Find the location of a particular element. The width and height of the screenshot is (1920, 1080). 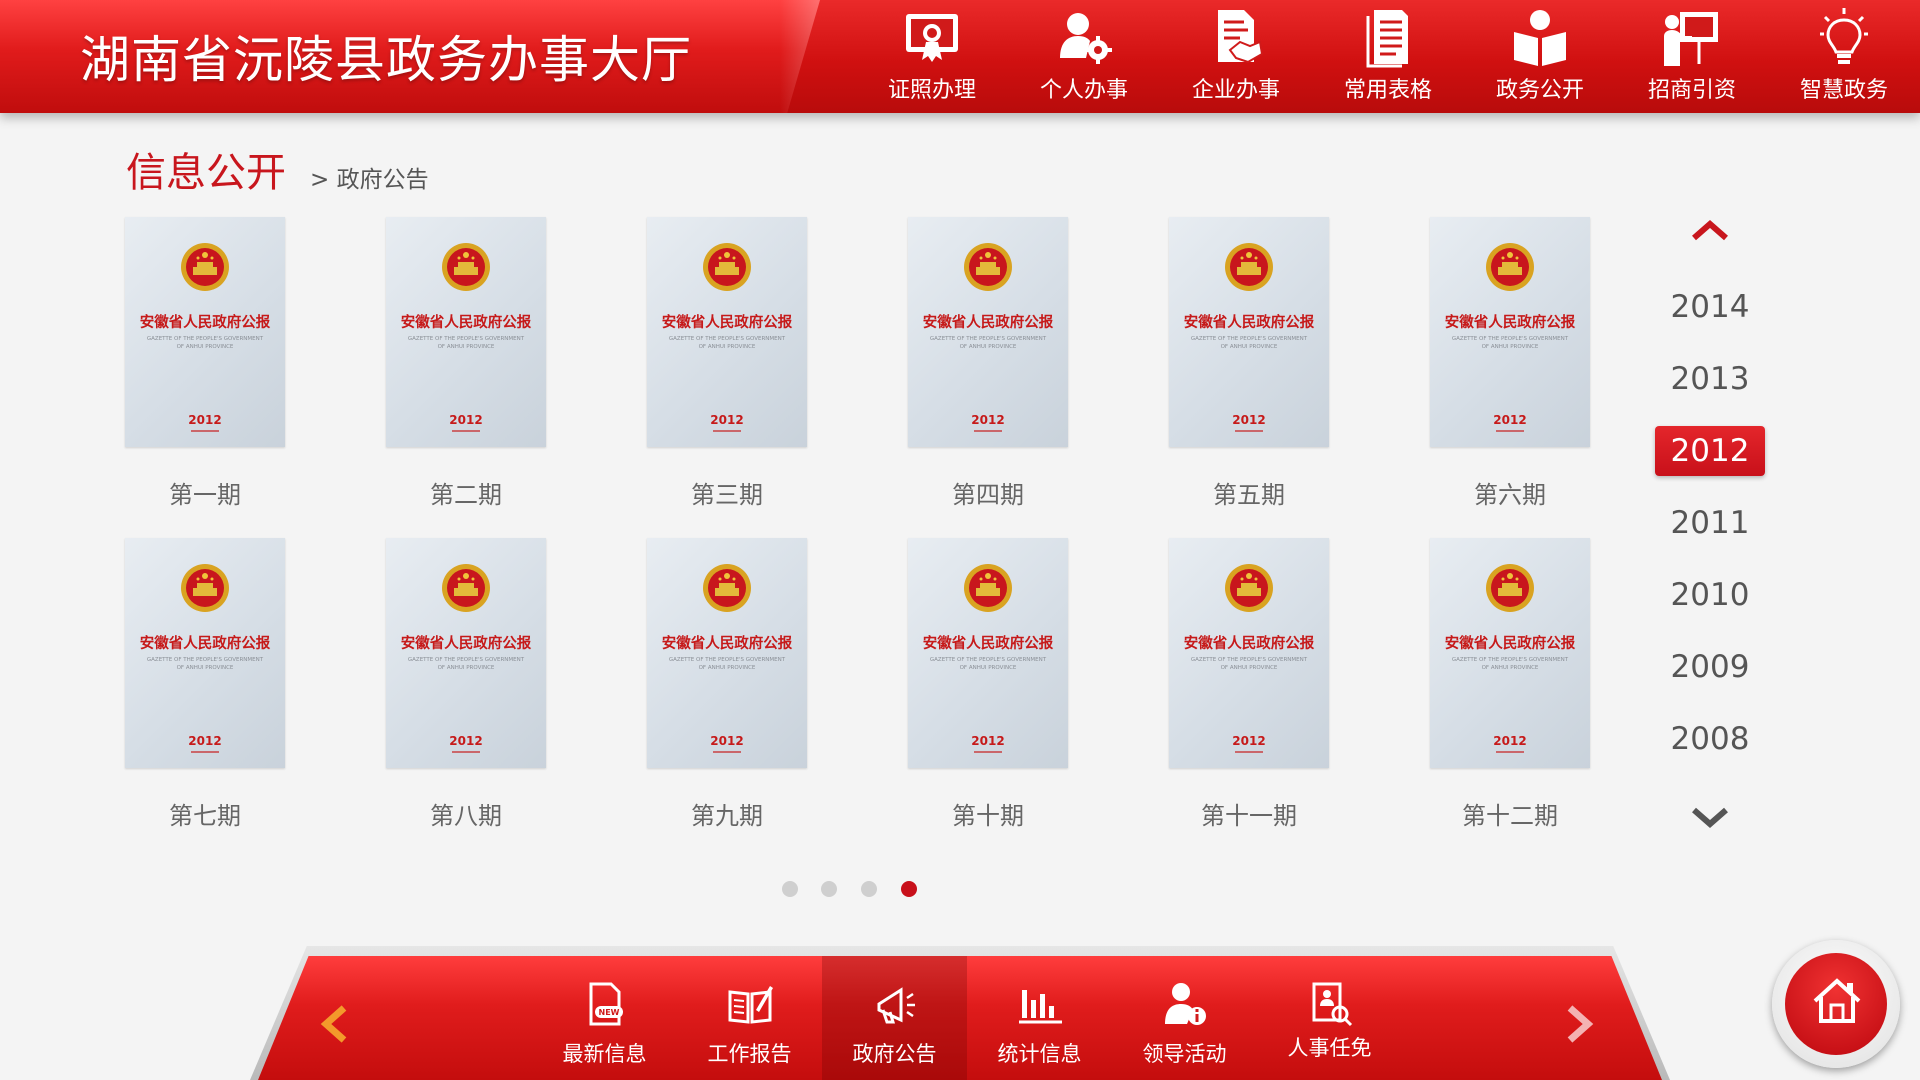

year-item: 2010 is located at coordinates (1710, 595).